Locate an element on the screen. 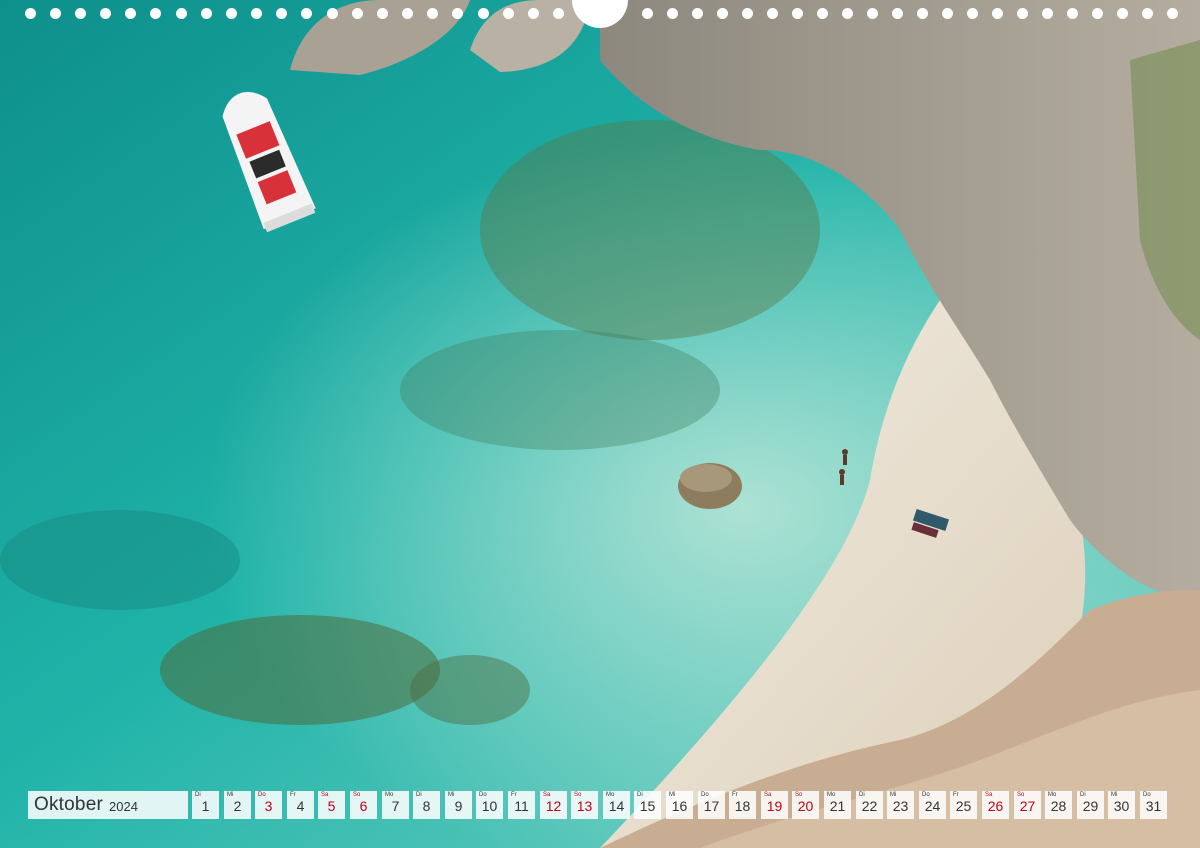  calendar-day: Fr 18 is located at coordinates (742, 805).